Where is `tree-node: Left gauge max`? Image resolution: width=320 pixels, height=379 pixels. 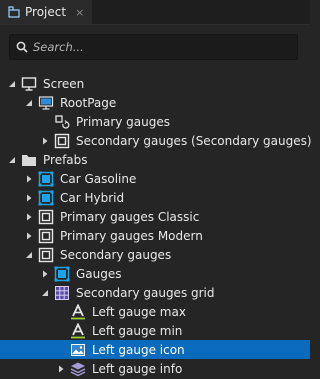 tree-node: Left gauge max is located at coordinates (155, 311).